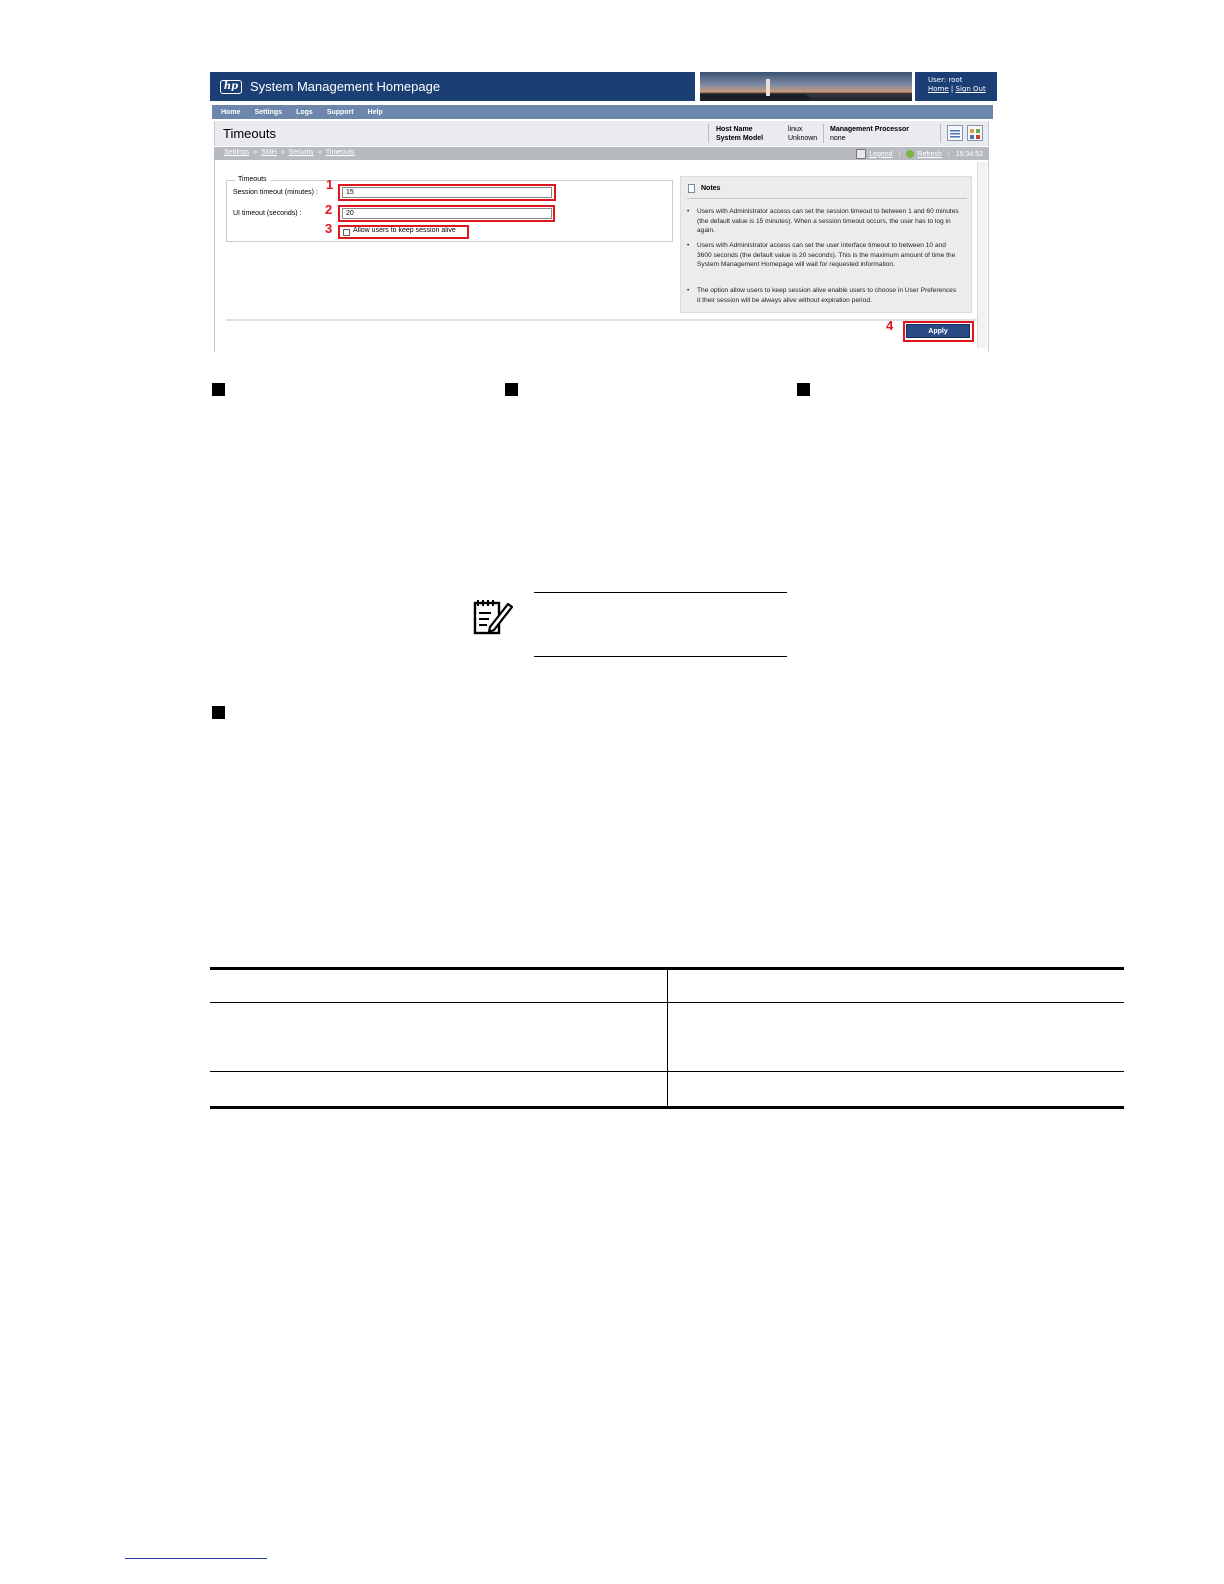  Describe the element at coordinates (602, 112) in the screenshot. I see `main-nav: Home Settings Logs Support Help` at that location.